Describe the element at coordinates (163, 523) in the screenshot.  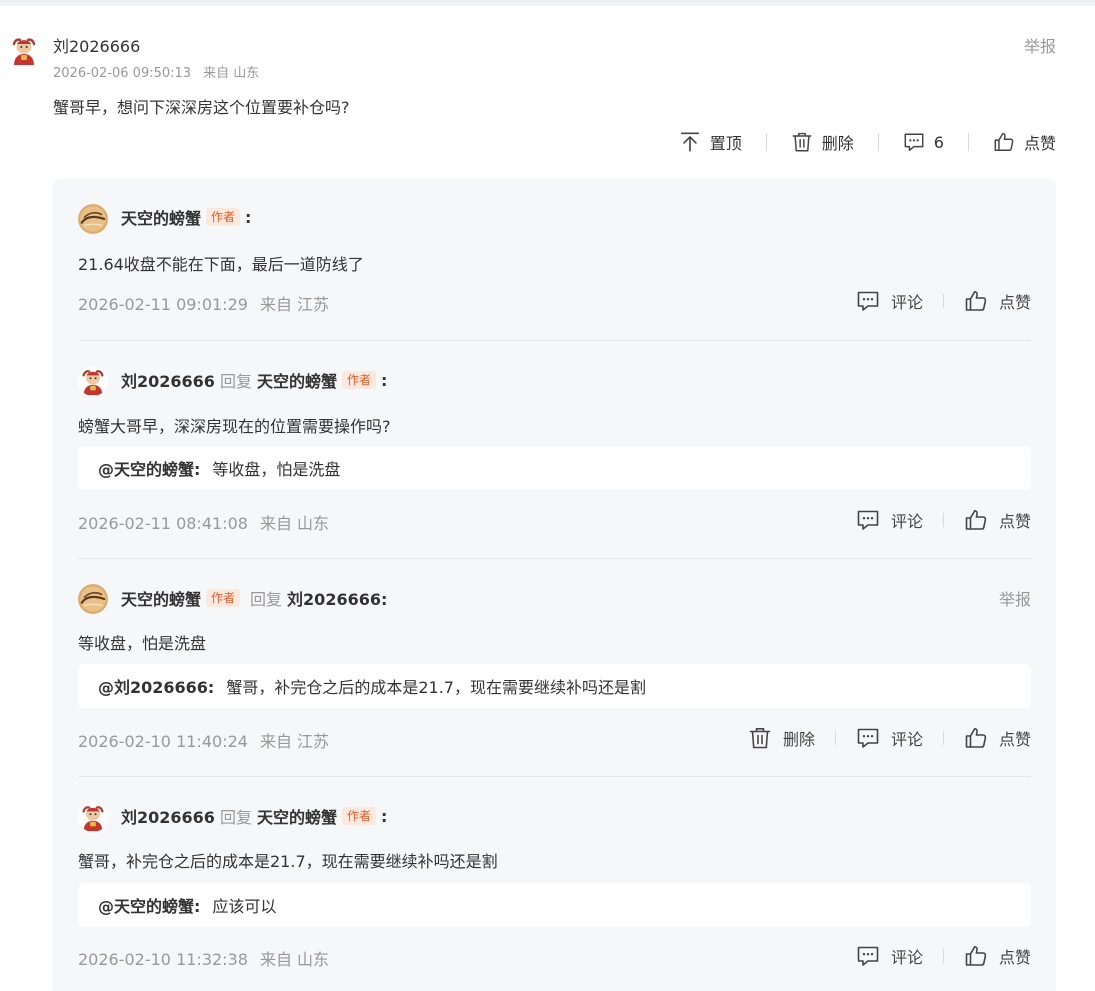
I see `reply-timestamp: 2026-02-11 08:41:08` at that location.